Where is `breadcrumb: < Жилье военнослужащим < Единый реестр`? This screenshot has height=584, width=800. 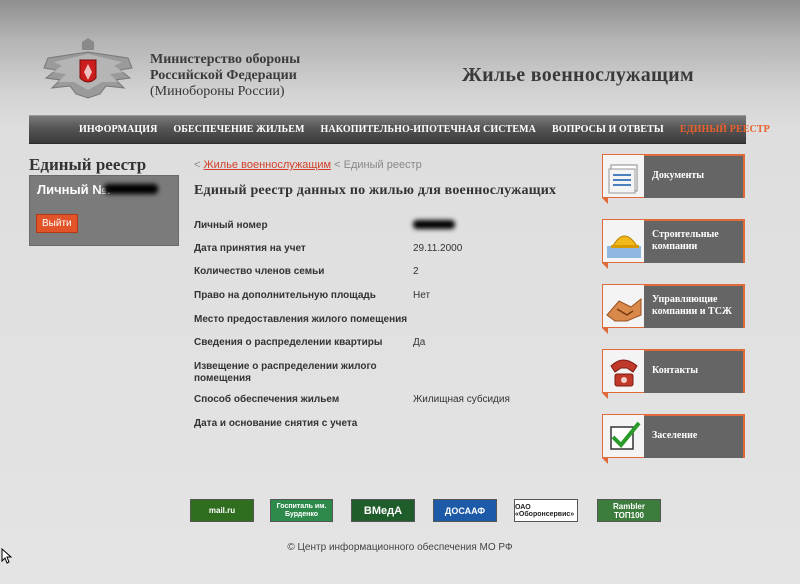
breadcrumb: < Жилье военнослужащим < Единый реестр is located at coordinates (308, 165).